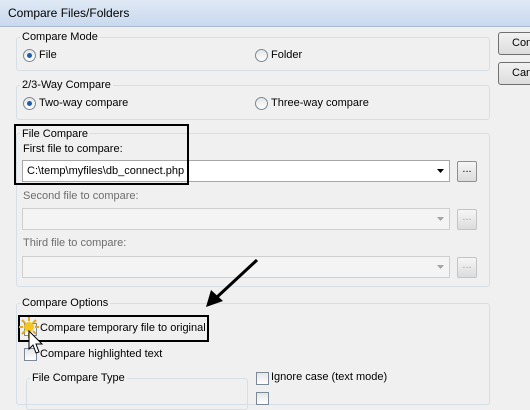  What do you see at coordinates (320, 103) in the screenshot?
I see `radio-three-way-label: Three-way compare` at bounding box center [320, 103].